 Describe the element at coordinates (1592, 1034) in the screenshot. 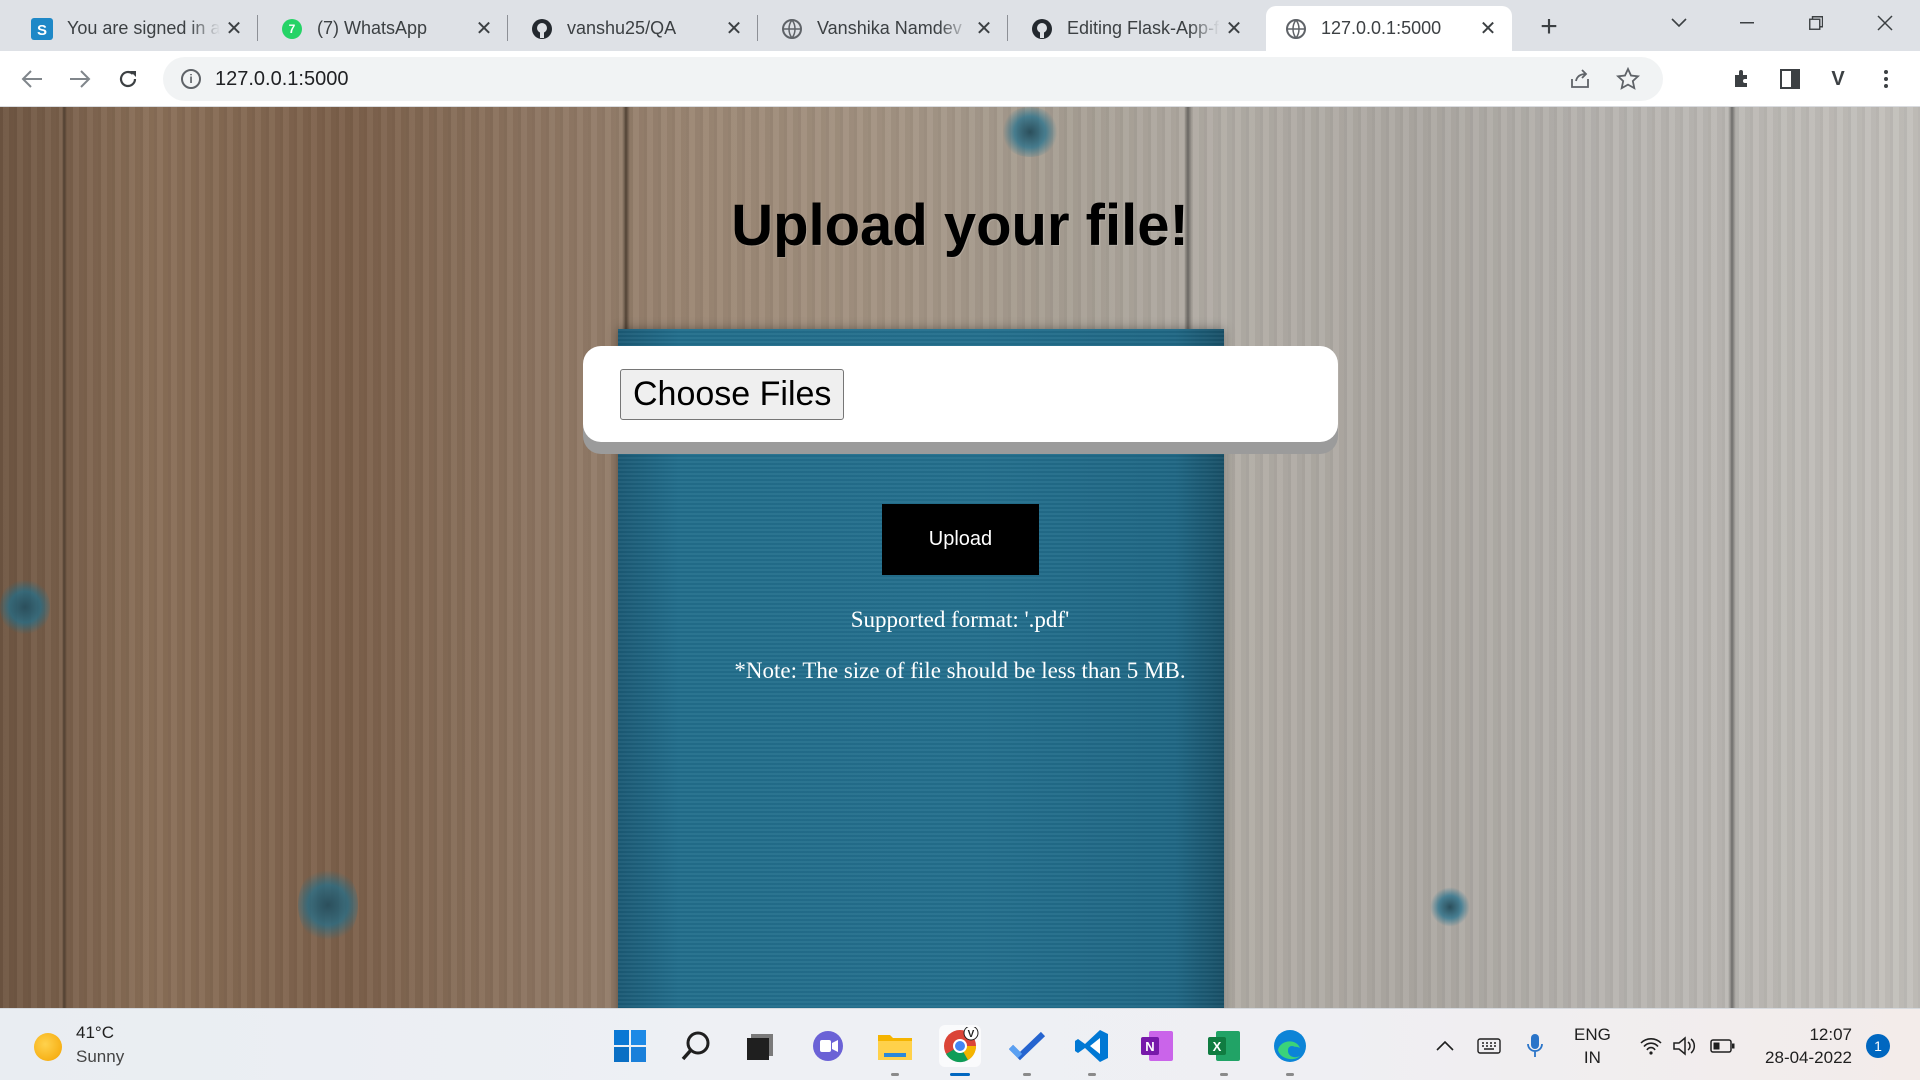

I see `language-code: ENG` at that location.